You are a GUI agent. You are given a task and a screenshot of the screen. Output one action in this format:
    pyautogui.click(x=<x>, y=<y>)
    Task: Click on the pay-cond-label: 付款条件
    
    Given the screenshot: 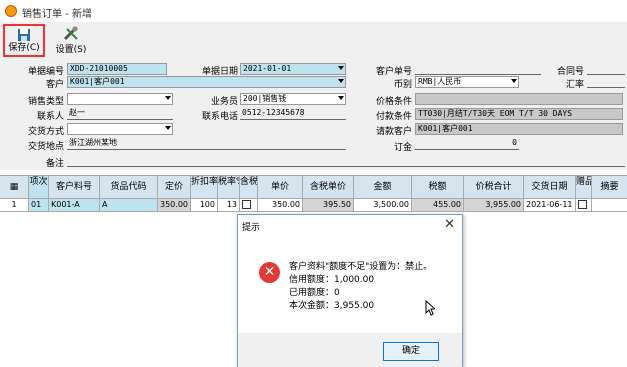 What is the action you would take?
    pyautogui.click(x=393, y=117)
    